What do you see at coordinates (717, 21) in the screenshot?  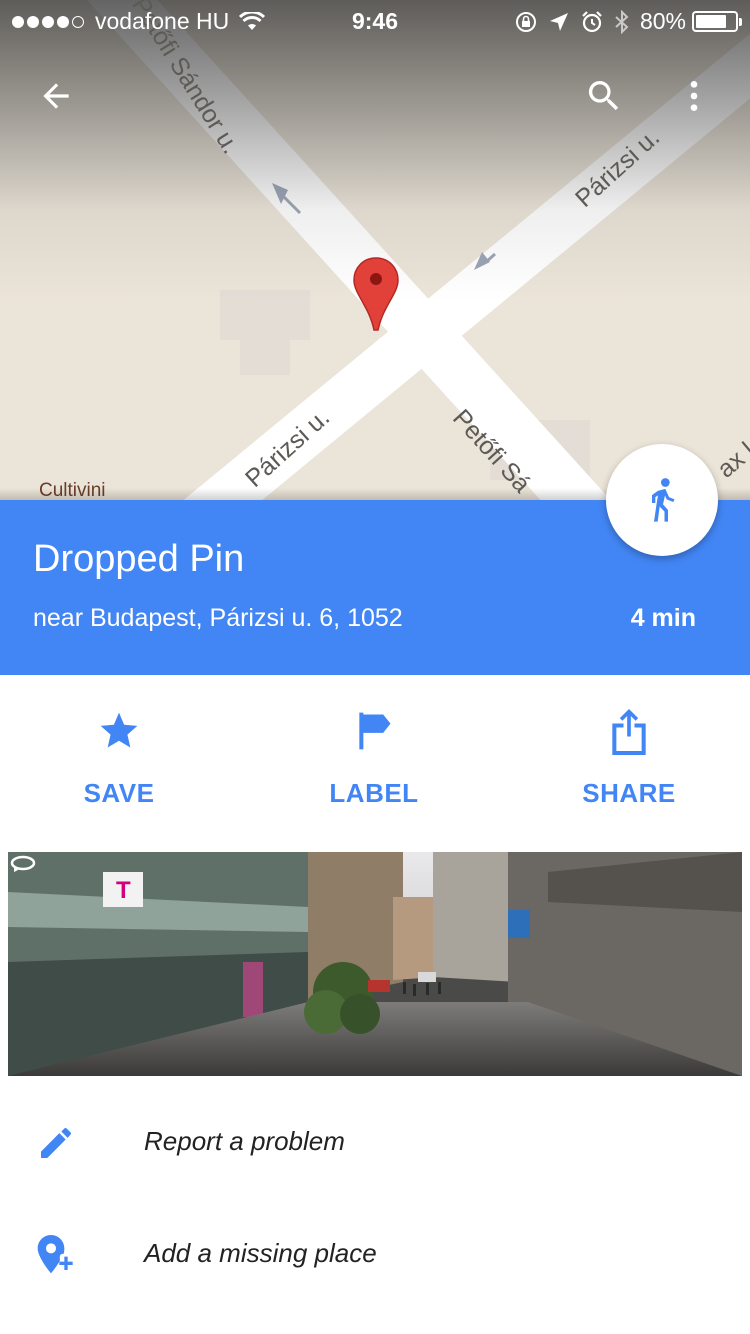 I see `battery-icon` at bounding box center [717, 21].